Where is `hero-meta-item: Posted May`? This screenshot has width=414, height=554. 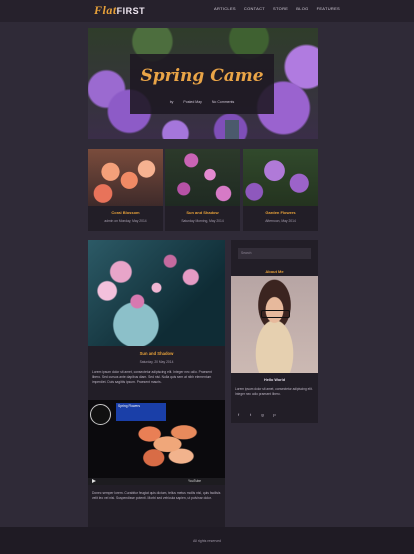
hero-meta-item: Posted May is located at coordinates (192, 102).